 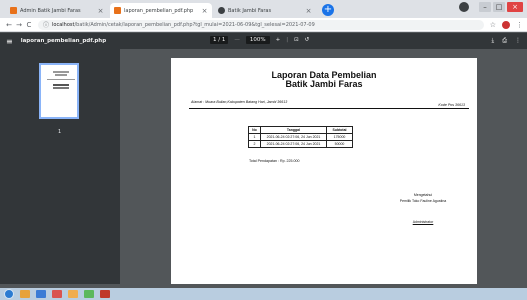 I want to click on globe-icon, so click(x=221, y=10).